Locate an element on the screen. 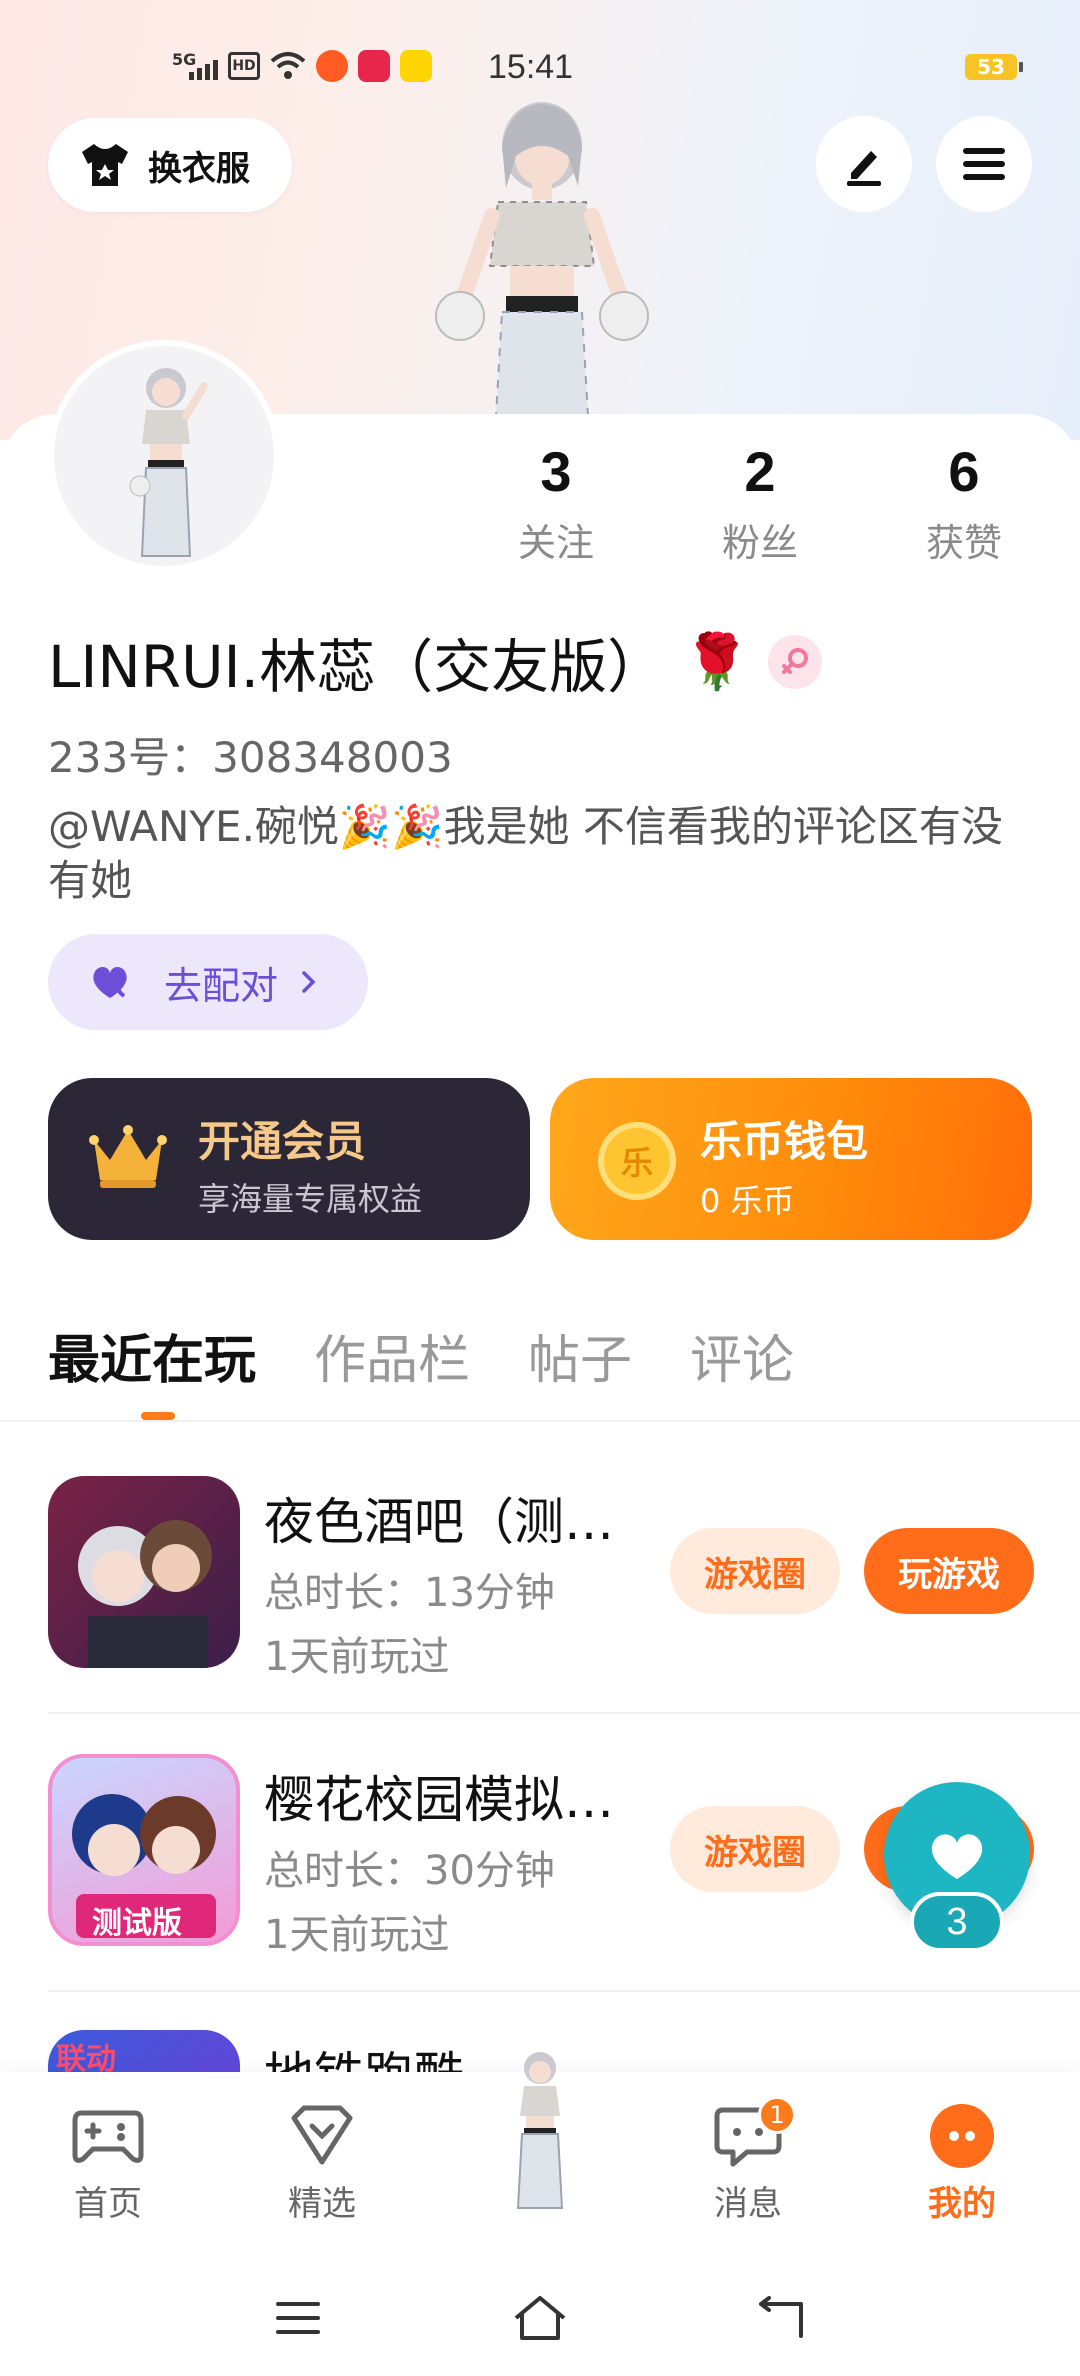 The width and height of the screenshot is (1080, 2376). home-button is located at coordinates (540, 2318).